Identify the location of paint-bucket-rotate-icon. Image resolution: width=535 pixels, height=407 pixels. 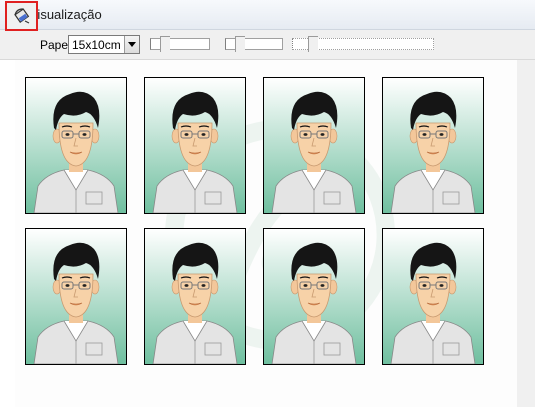
(22, 16).